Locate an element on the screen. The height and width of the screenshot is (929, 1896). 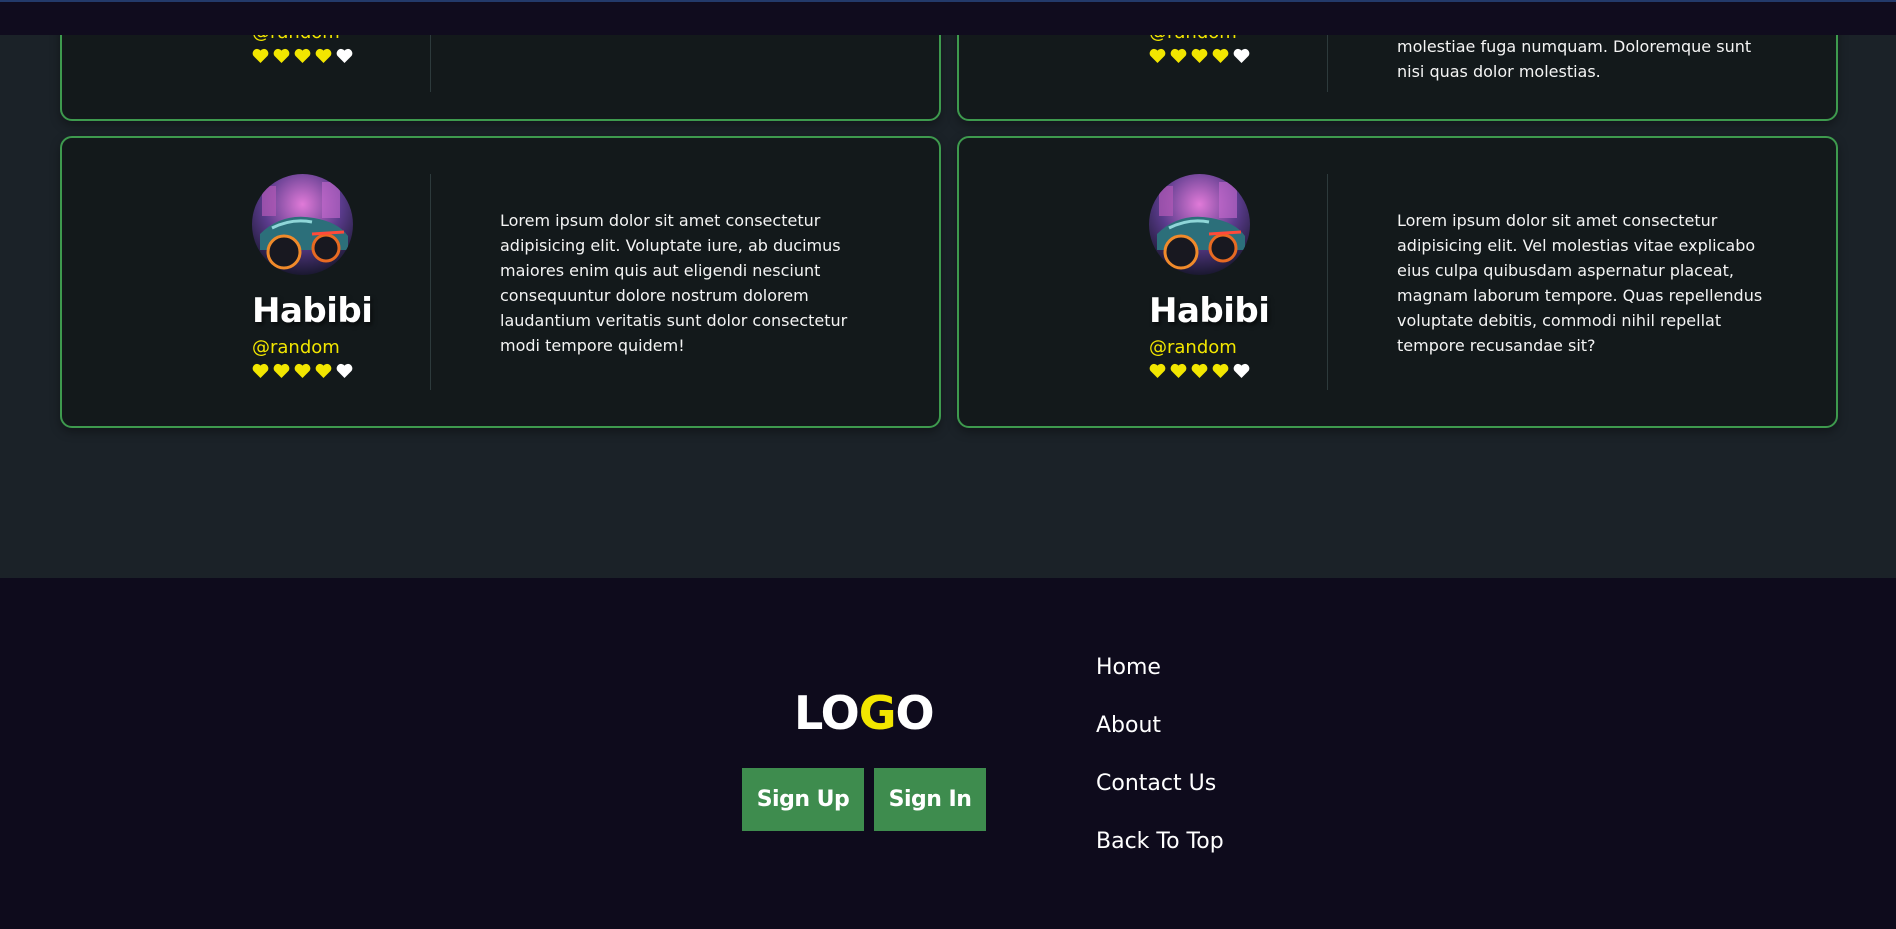
footer-nav: Home About Contact Us Back To Top is located at coordinates (1160, 770).